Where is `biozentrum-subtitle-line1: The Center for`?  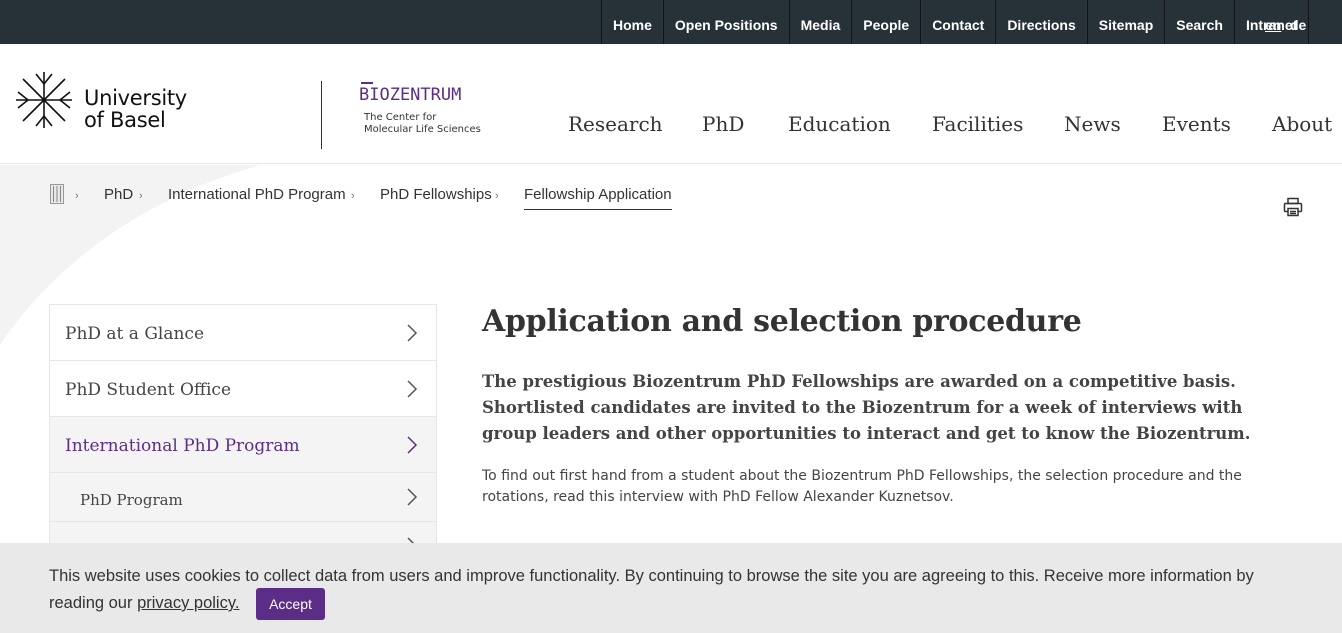 biozentrum-subtitle-line1: The Center for is located at coordinates (400, 117).